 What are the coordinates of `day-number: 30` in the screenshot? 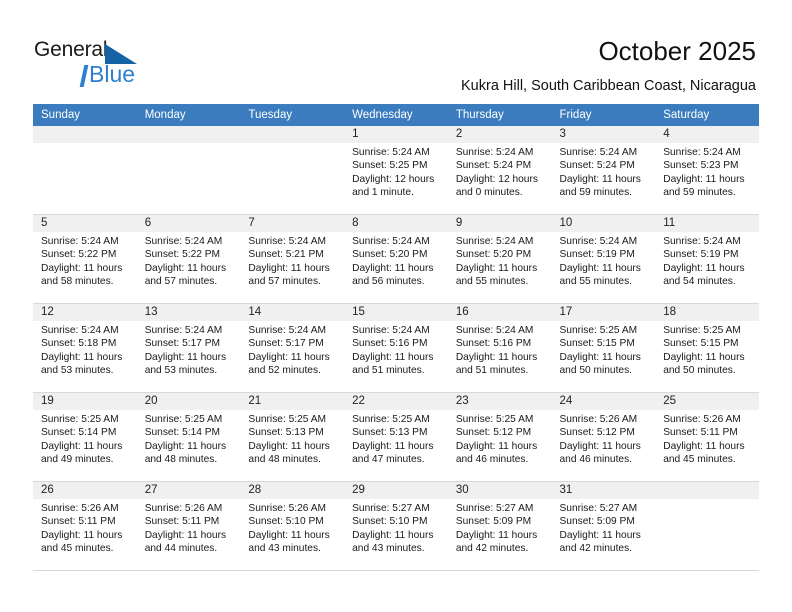 It's located at (462, 490).